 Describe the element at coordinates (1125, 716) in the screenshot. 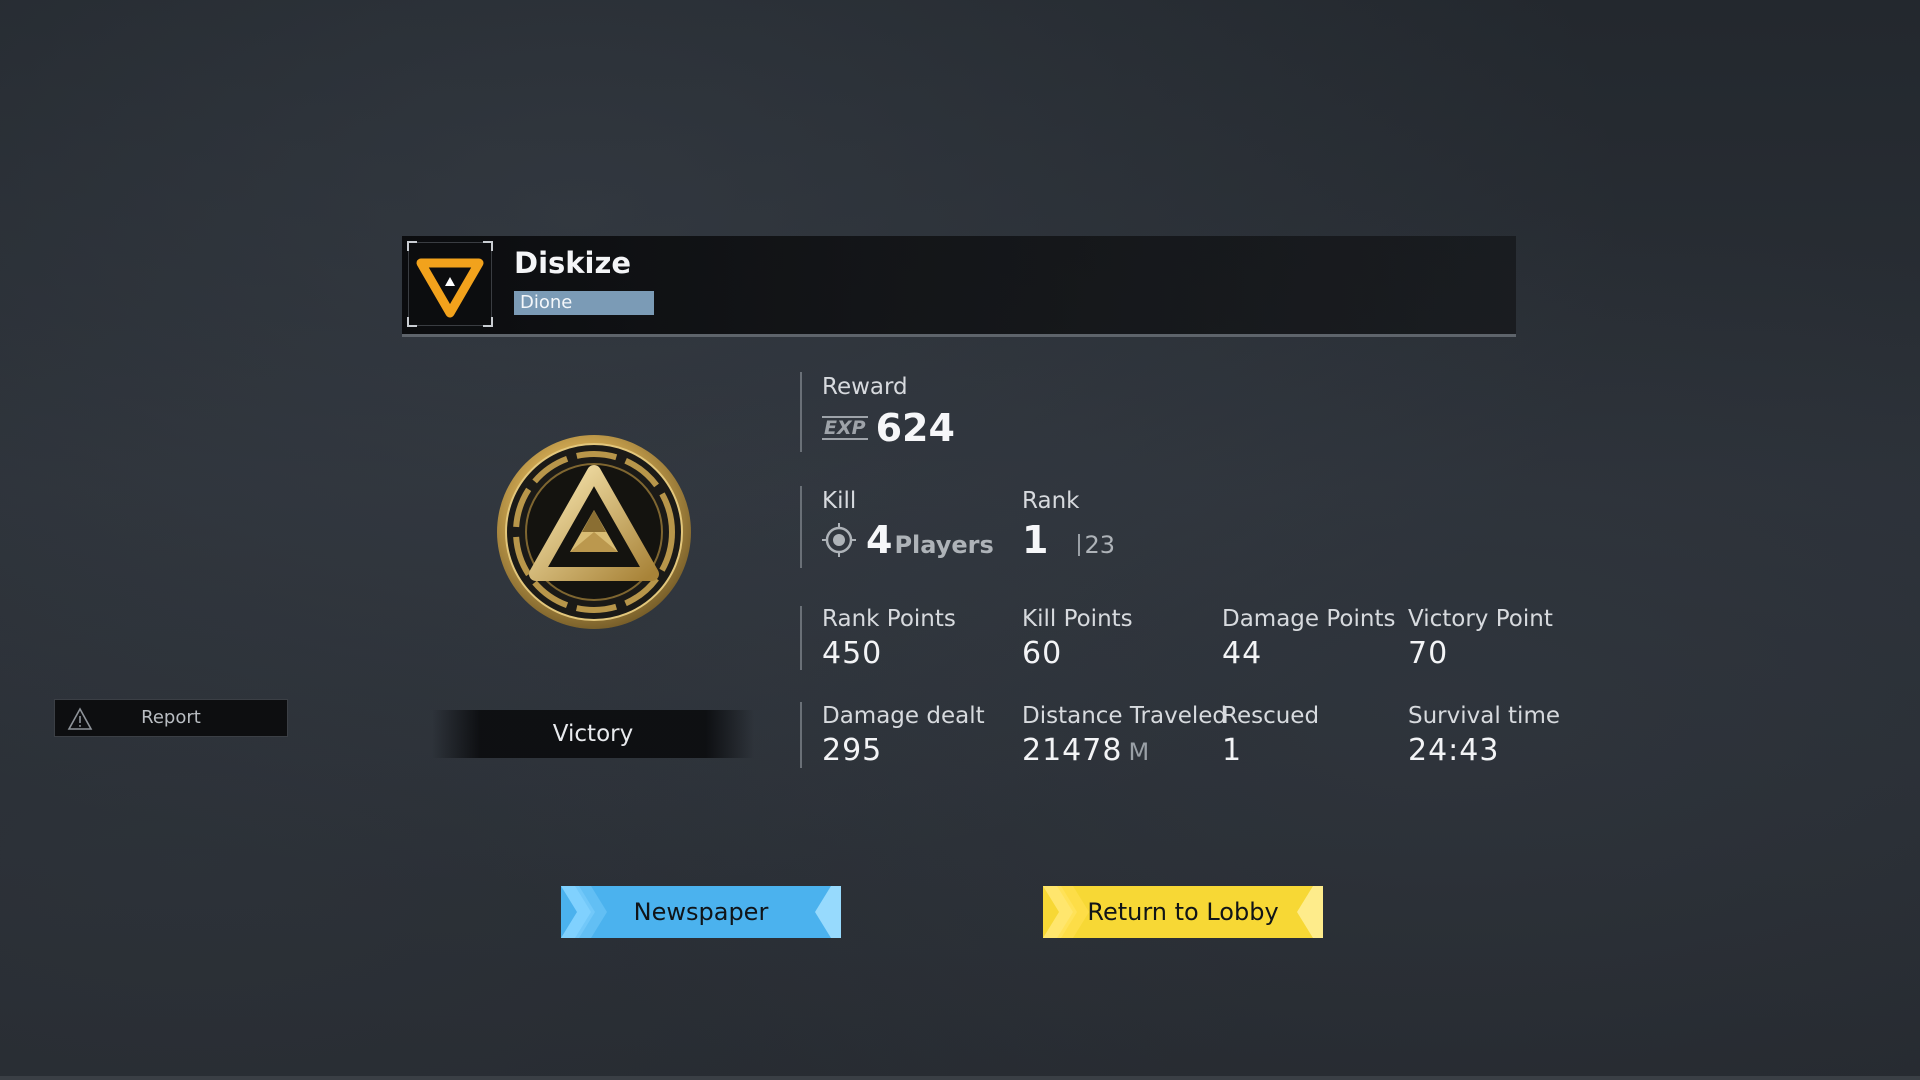

I see `stat-label: Distance Traveled` at that location.